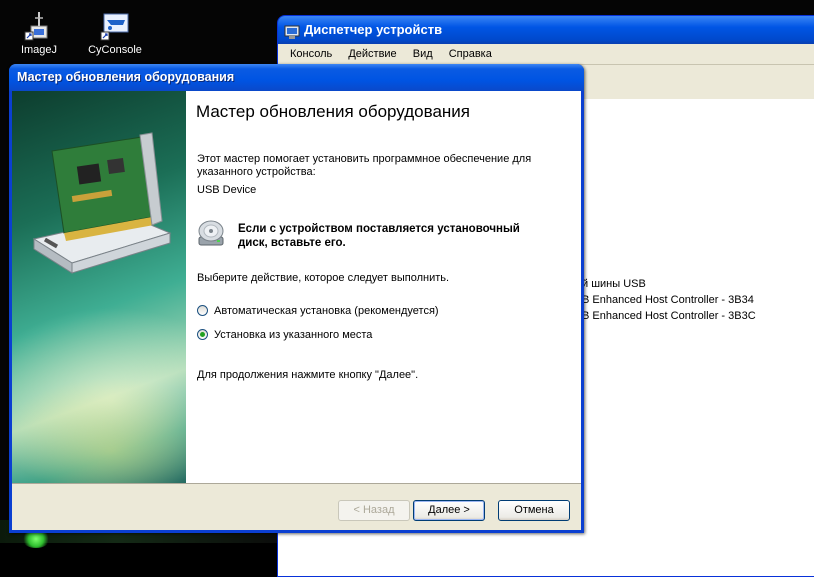  I want to click on menu-help: Справка, so click(470, 54).